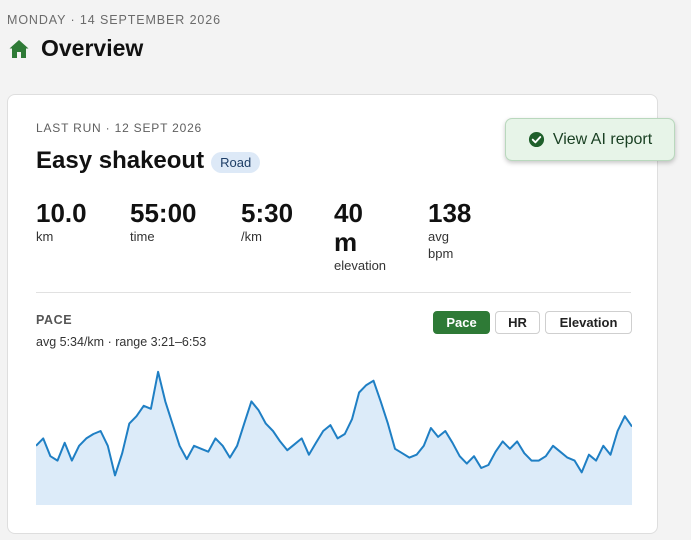 The height and width of the screenshot is (540, 691). What do you see at coordinates (121, 342) in the screenshot?
I see `chart-summary: avg 5:34/km · range 3:21–6:53` at bounding box center [121, 342].